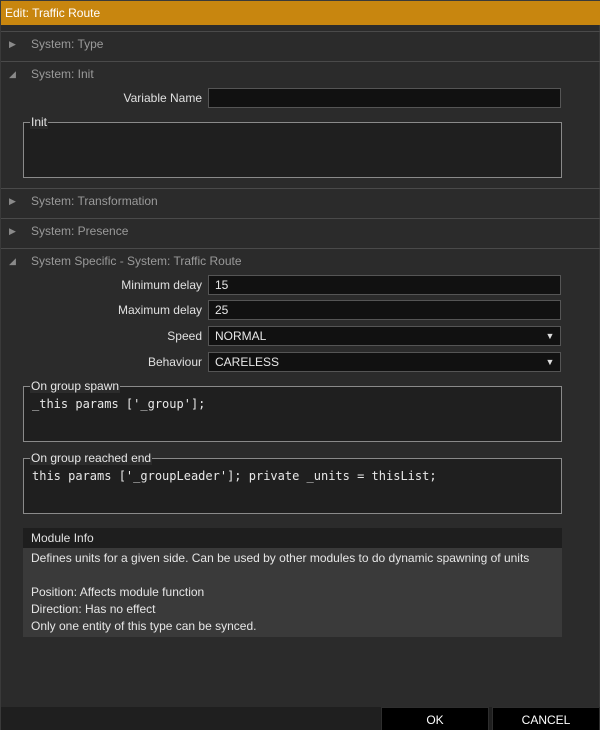 Image resolution: width=600 pixels, height=730 pixels. Describe the element at coordinates (174, 362) in the screenshot. I see `behaviour-label: Behaviour` at that location.